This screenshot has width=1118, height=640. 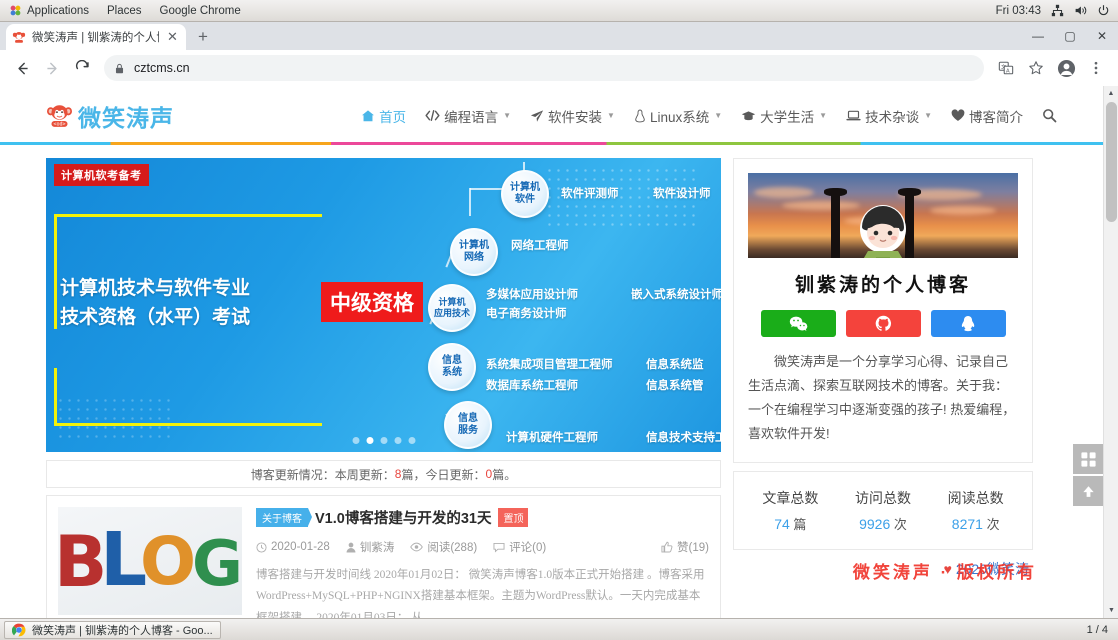 What do you see at coordinates (49, 11) in the screenshot?
I see `applications-menu: Applications` at bounding box center [49, 11].